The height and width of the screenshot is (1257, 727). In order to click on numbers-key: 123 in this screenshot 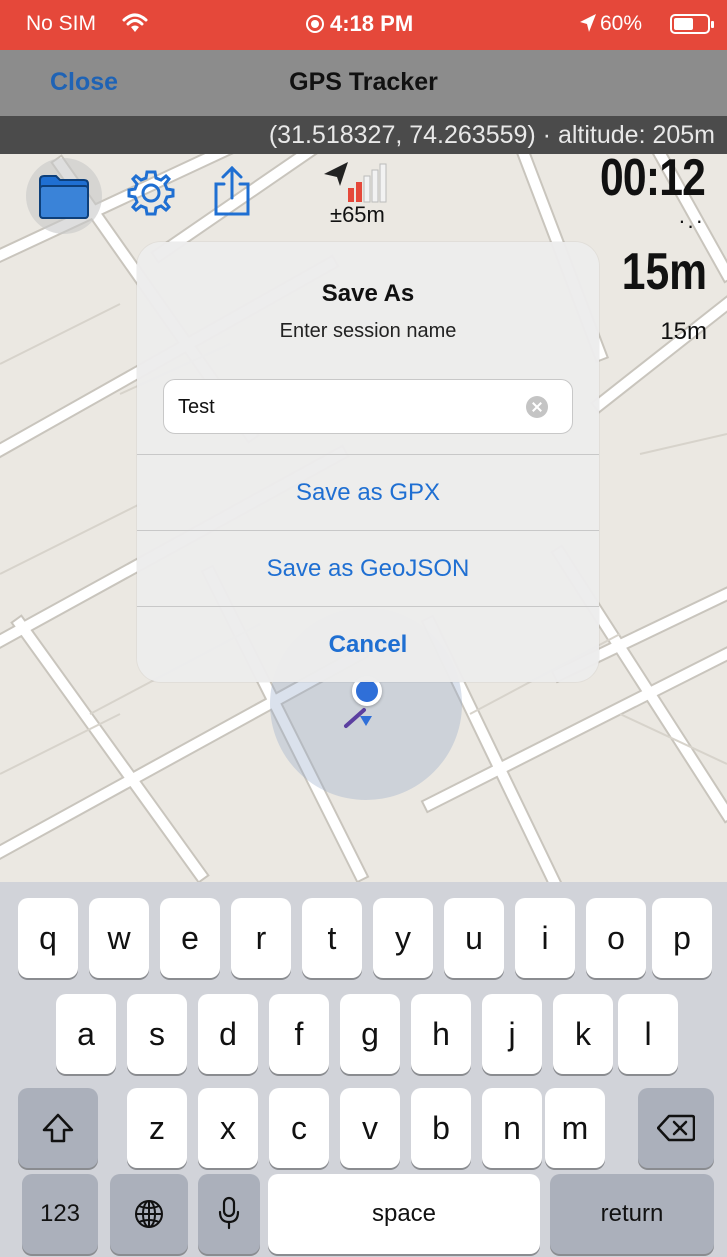, I will do `click(60, 1214)`.